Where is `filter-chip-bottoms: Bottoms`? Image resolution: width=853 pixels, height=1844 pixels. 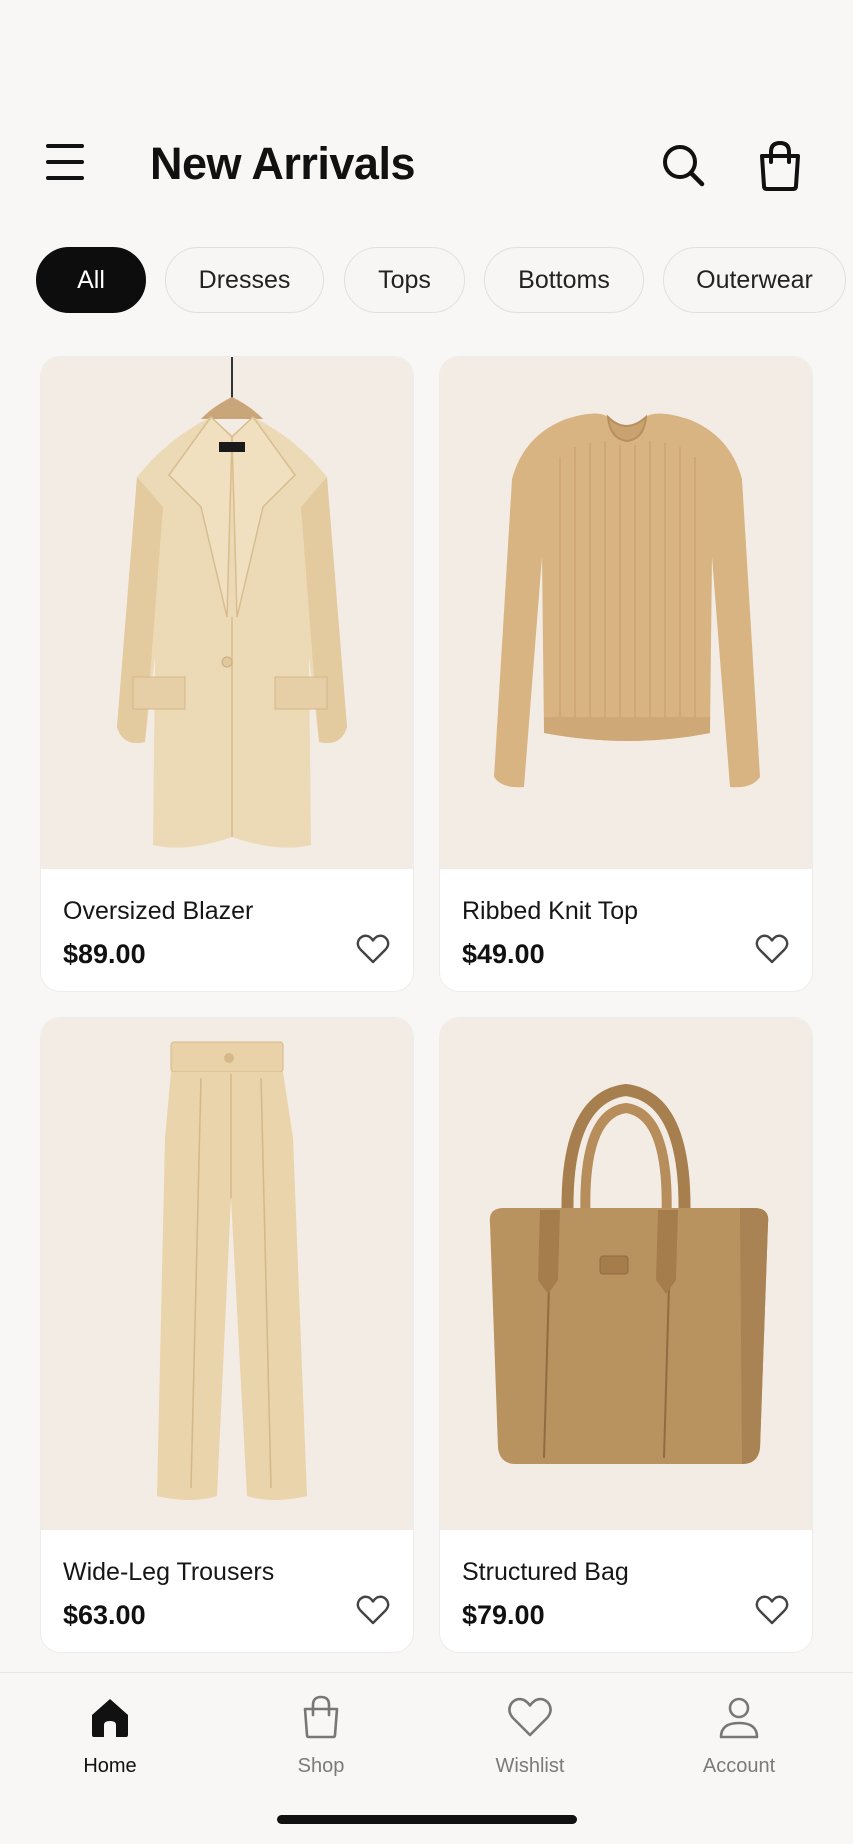 filter-chip-bottoms: Bottoms is located at coordinates (564, 280).